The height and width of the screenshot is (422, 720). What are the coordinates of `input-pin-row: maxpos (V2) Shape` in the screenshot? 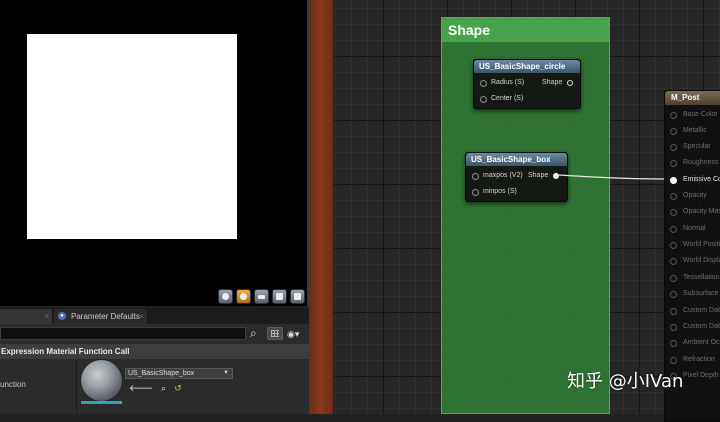 It's located at (516, 176).